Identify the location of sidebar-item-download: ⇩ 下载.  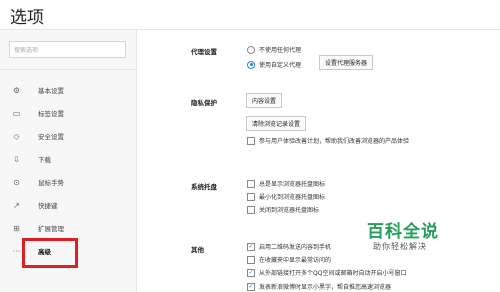
(68, 160).